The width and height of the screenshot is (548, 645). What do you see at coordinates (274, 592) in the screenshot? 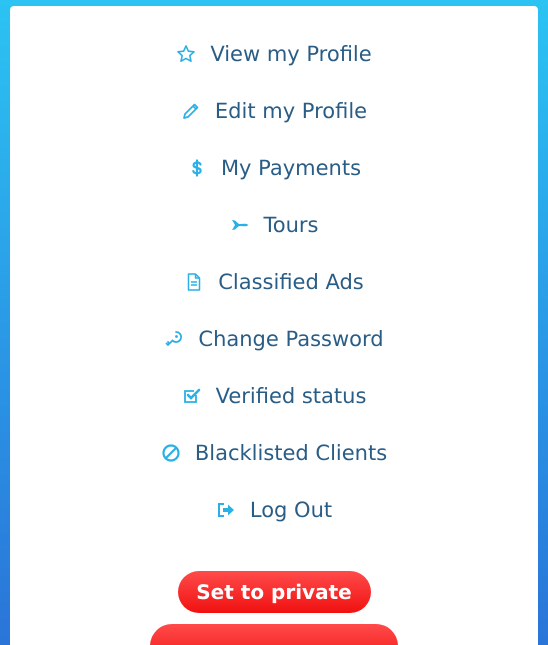
I see `action-button: Set to private` at bounding box center [274, 592].